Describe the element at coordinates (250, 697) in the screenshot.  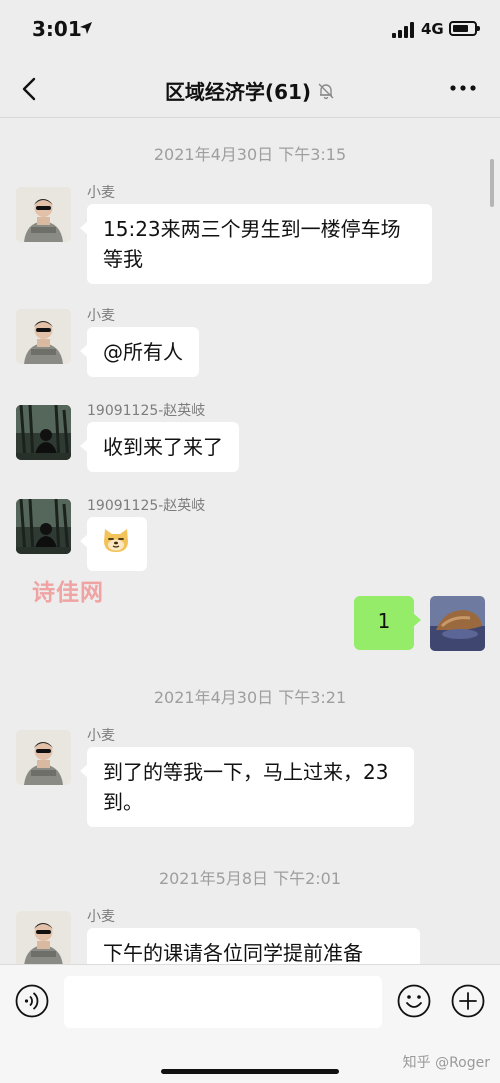
I see `timestamp: 2021年4月30日 下午3:21` at that location.